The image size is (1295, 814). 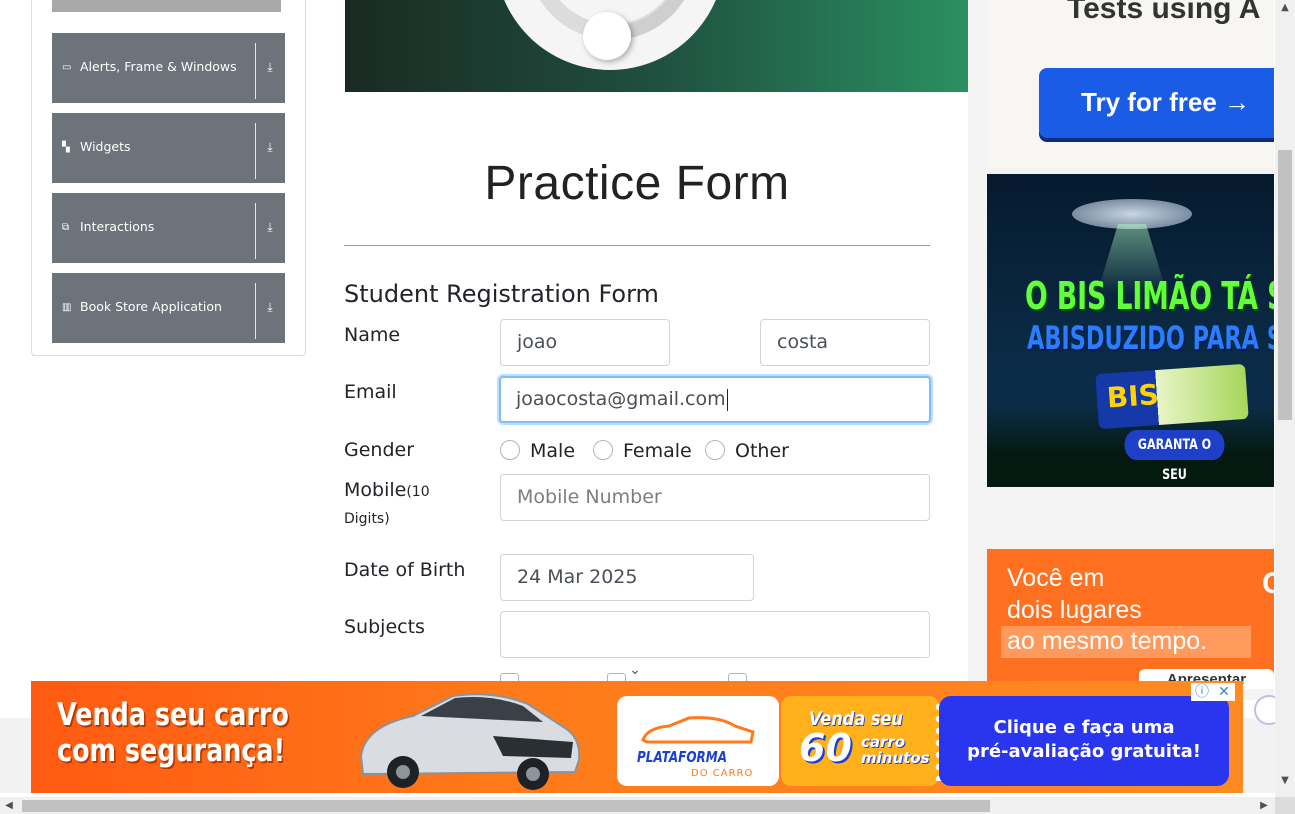 What do you see at coordinates (158, 66) in the screenshot?
I see `sidebar-group-label: Alerts, Frame & Windows` at bounding box center [158, 66].